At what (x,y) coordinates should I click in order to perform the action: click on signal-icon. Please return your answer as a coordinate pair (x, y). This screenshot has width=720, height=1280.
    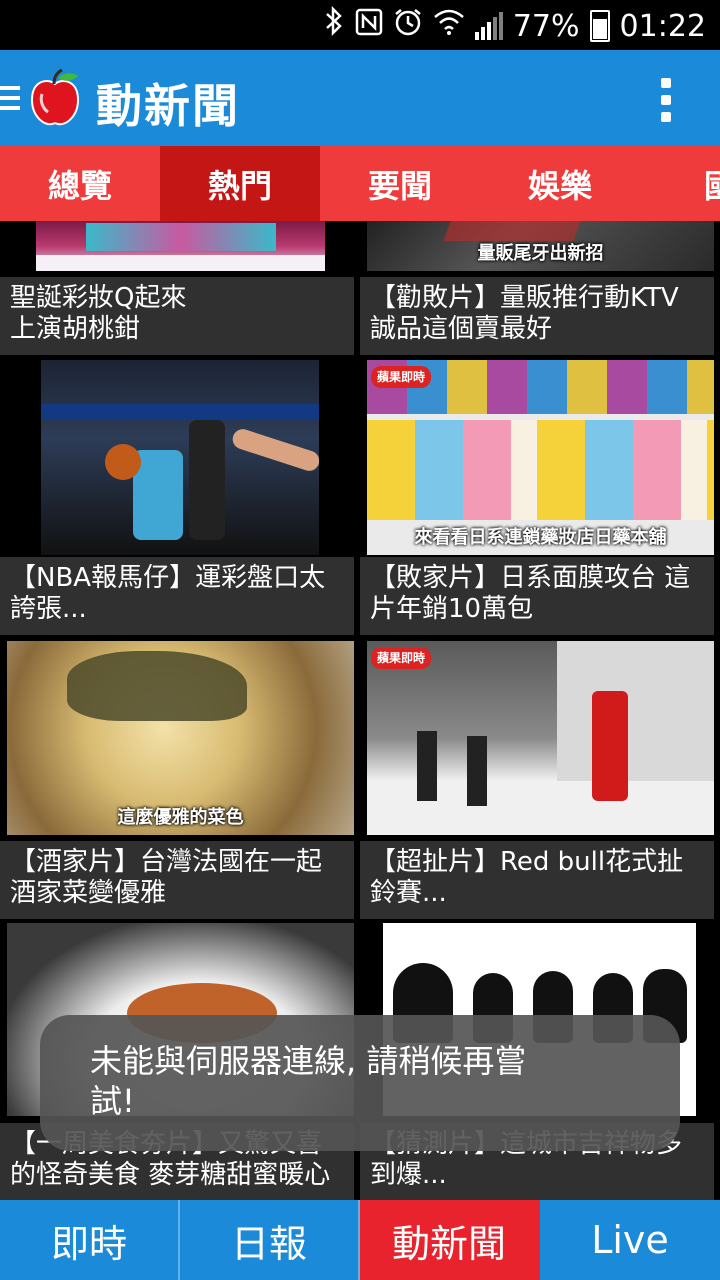
    Looking at the image, I should click on (488, 26).